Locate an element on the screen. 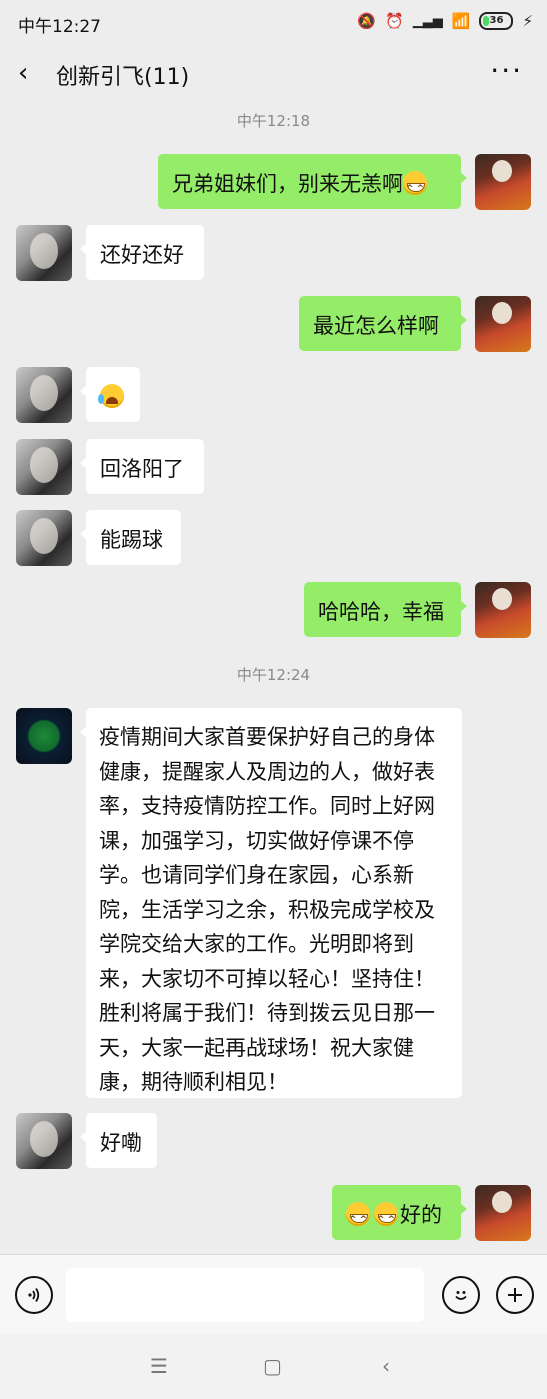 Image resolution: width=547 pixels, height=1399 pixels. battery-icon: 36 is located at coordinates (496, 21).